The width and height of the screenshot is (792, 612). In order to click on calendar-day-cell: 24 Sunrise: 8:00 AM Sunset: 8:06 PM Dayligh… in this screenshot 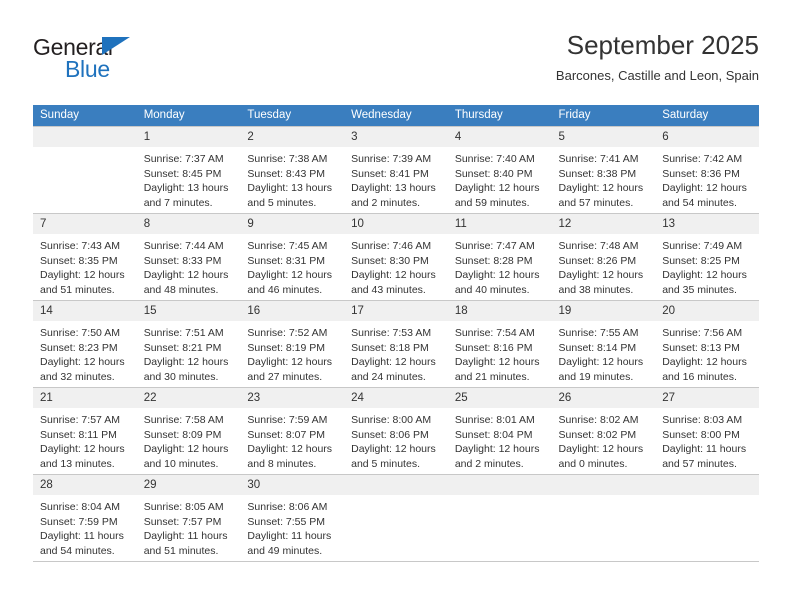, I will do `click(396, 431)`.